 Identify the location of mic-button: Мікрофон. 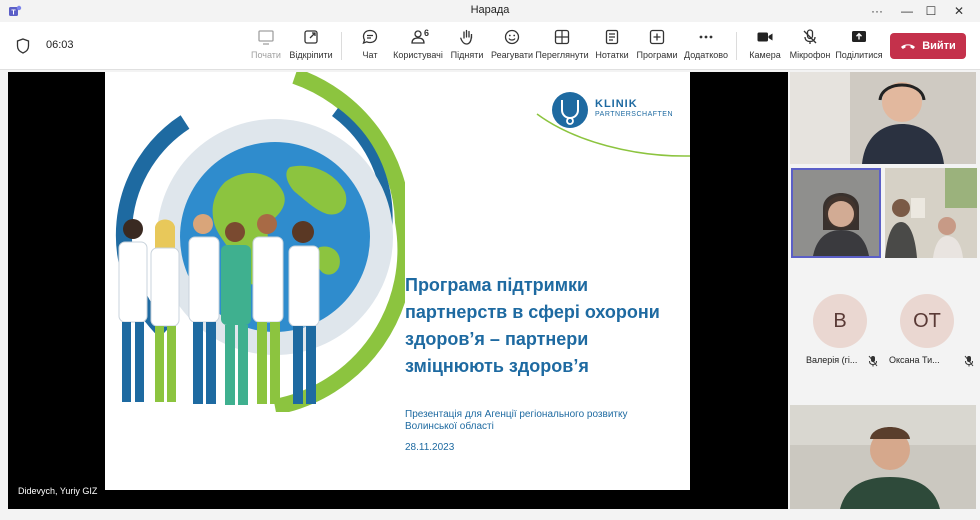
(810, 47).